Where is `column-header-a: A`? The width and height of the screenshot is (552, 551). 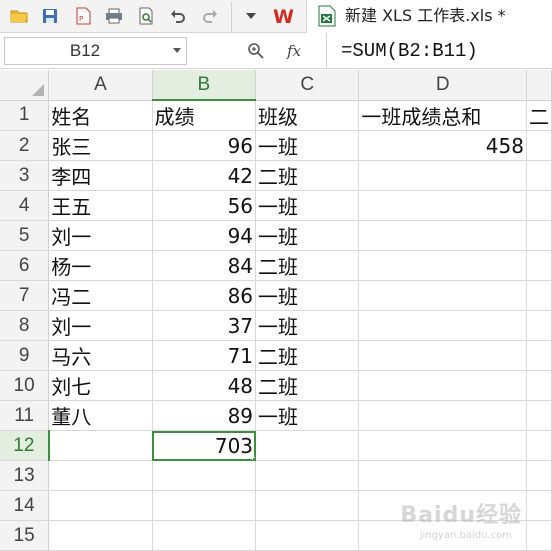 column-header-a: A is located at coordinates (100, 85).